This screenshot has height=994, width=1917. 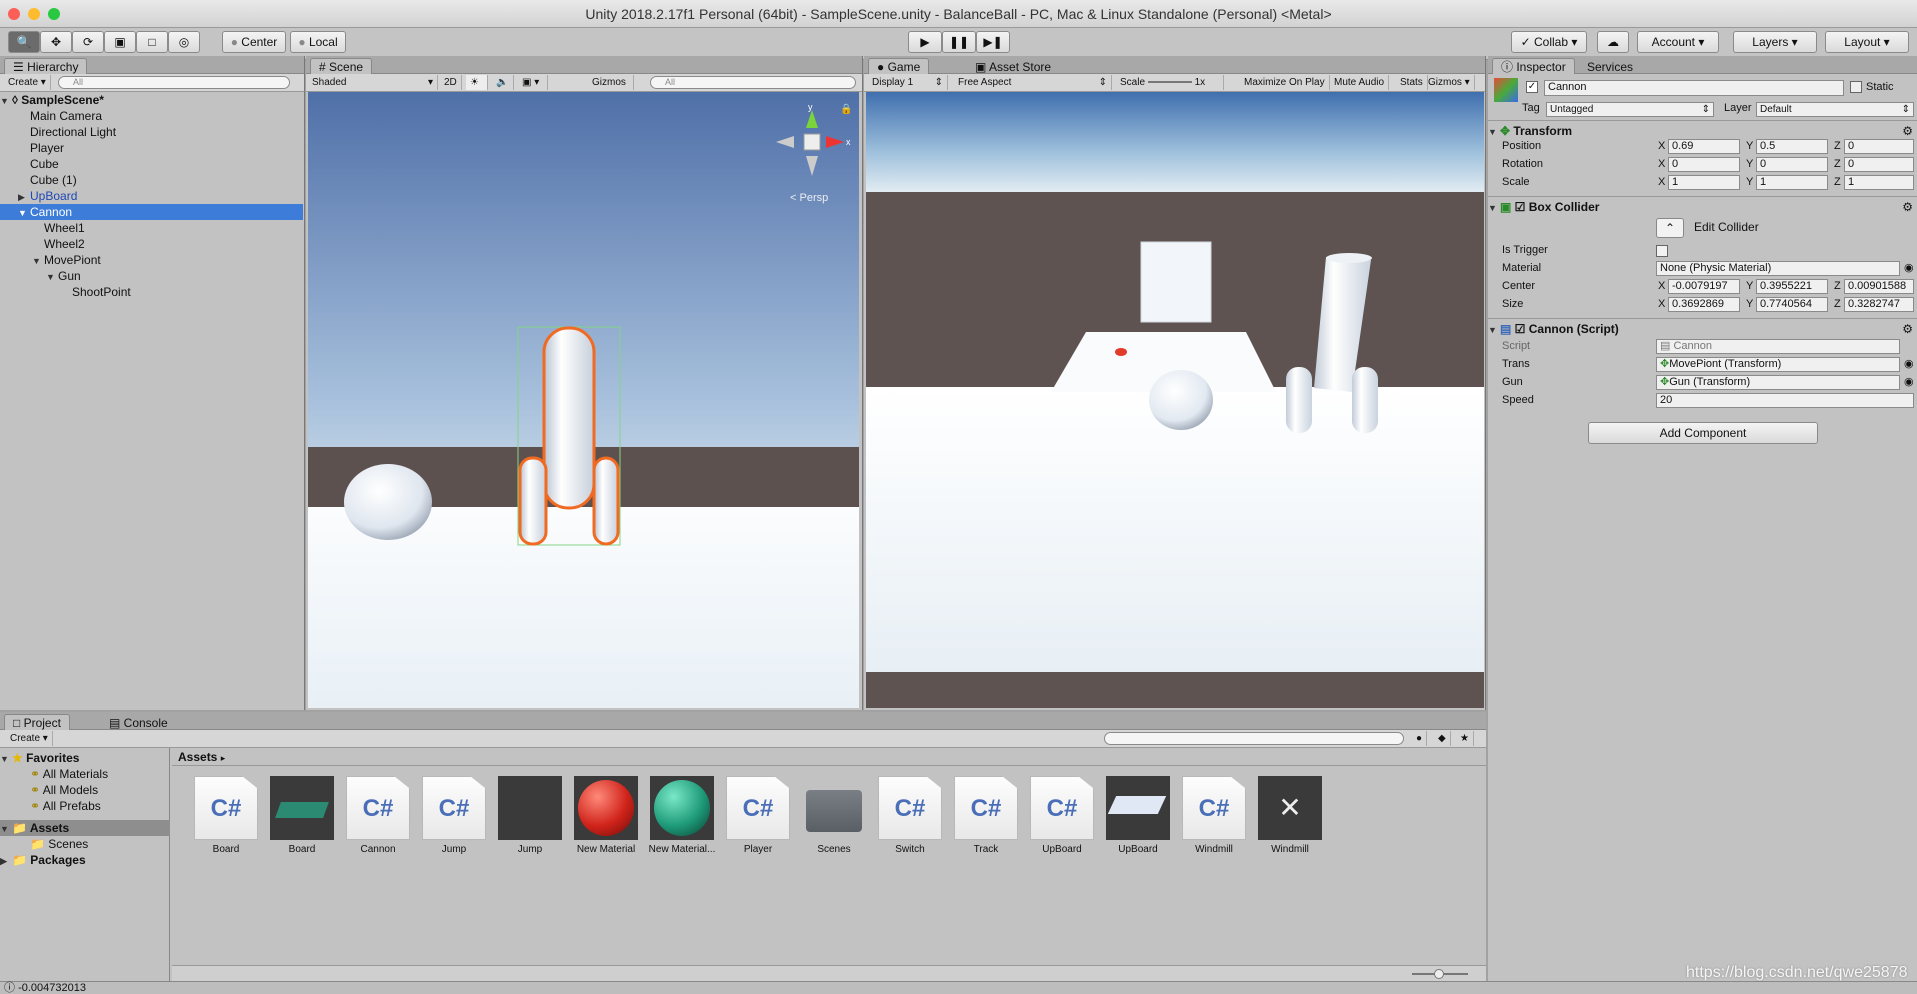 What do you see at coordinates (1704, 286) in the screenshot?
I see `center-x-field: -0.0079197` at bounding box center [1704, 286].